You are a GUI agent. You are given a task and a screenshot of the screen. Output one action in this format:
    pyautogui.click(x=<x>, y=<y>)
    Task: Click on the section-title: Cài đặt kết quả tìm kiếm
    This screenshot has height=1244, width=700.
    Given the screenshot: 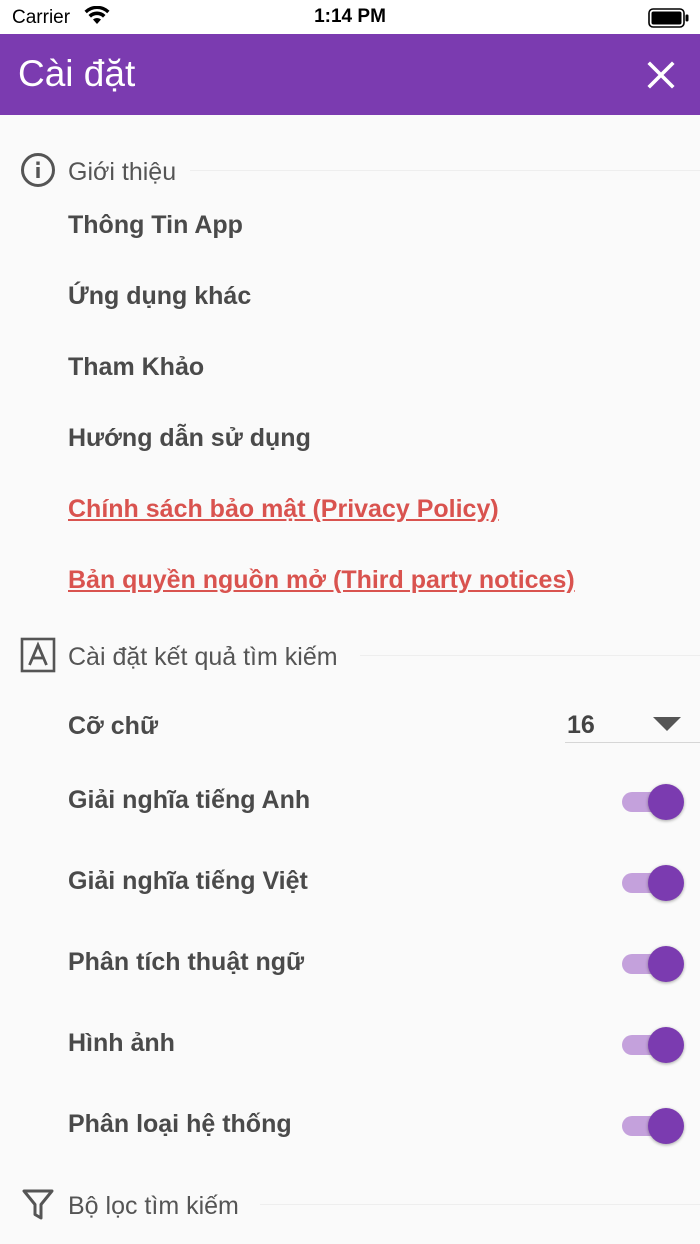 What is the action you would take?
    pyautogui.click(x=203, y=657)
    